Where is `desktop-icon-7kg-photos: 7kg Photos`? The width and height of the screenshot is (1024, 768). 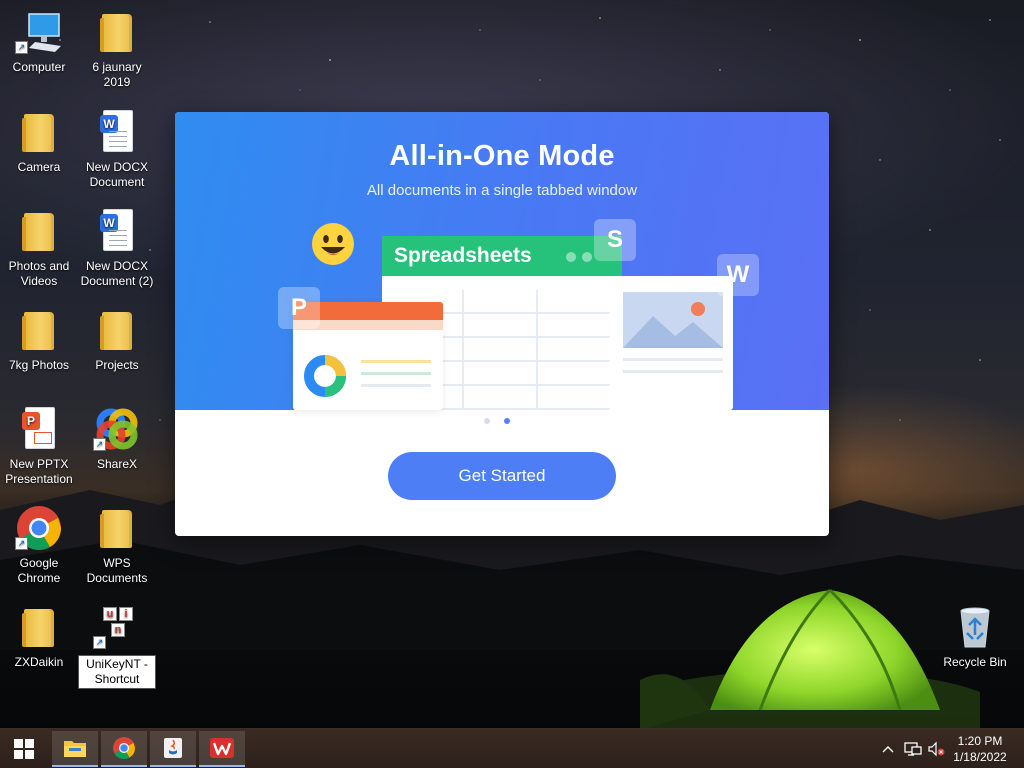
desktop-icon-7kg-photos: 7kg Photos is located at coordinates (39, 339).